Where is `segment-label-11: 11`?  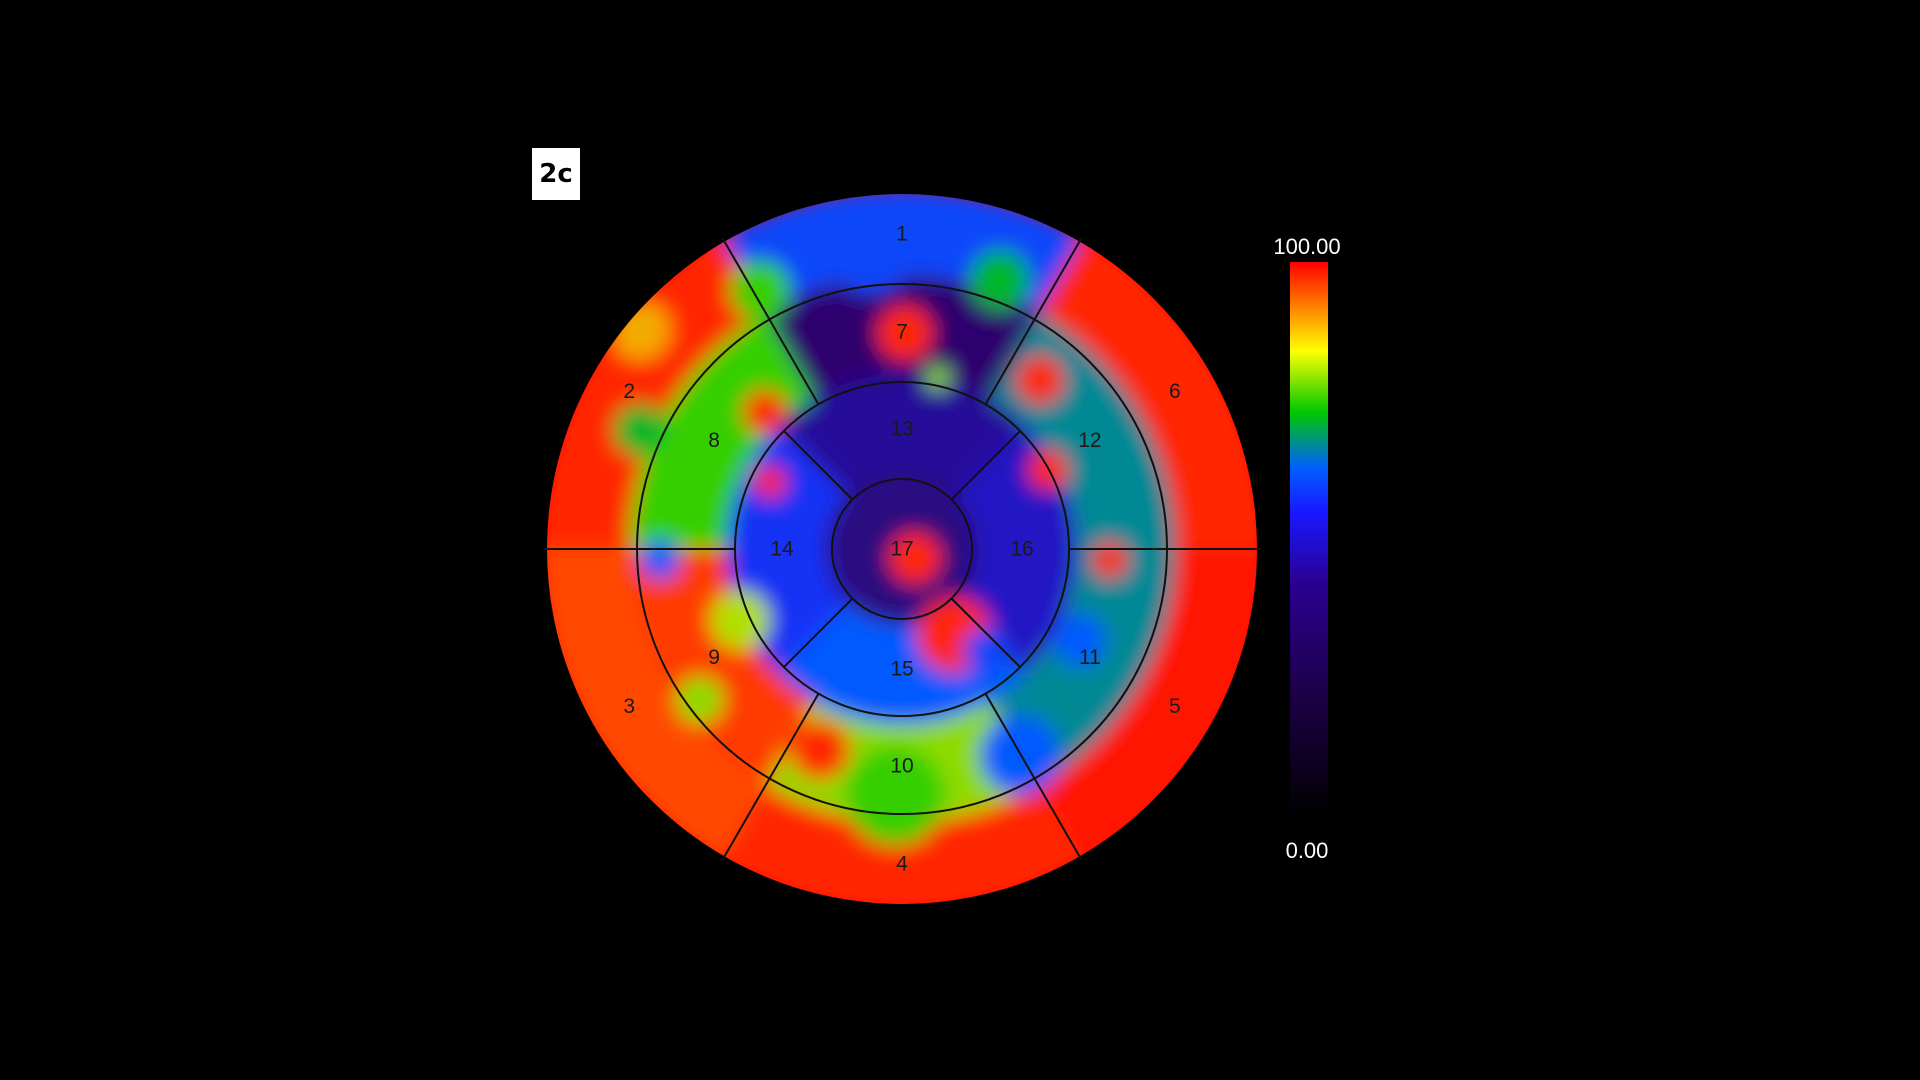 segment-label-11: 11 is located at coordinates (1090, 657).